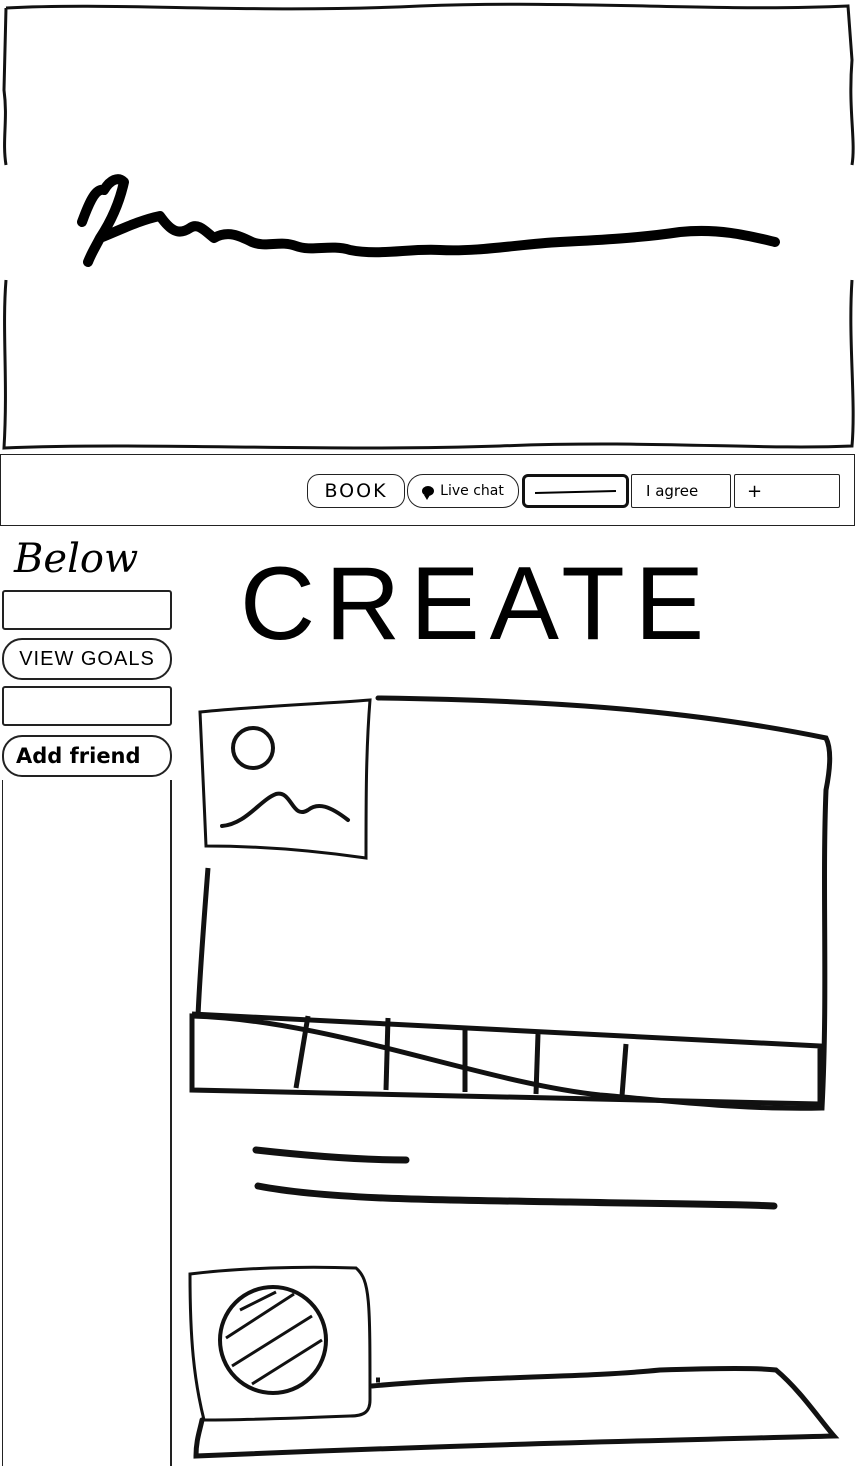 This screenshot has width=857, height=1466. What do you see at coordinates (515, 1363) in the screenshot?
I see `profile-row` at bounding box center [515, 1363].